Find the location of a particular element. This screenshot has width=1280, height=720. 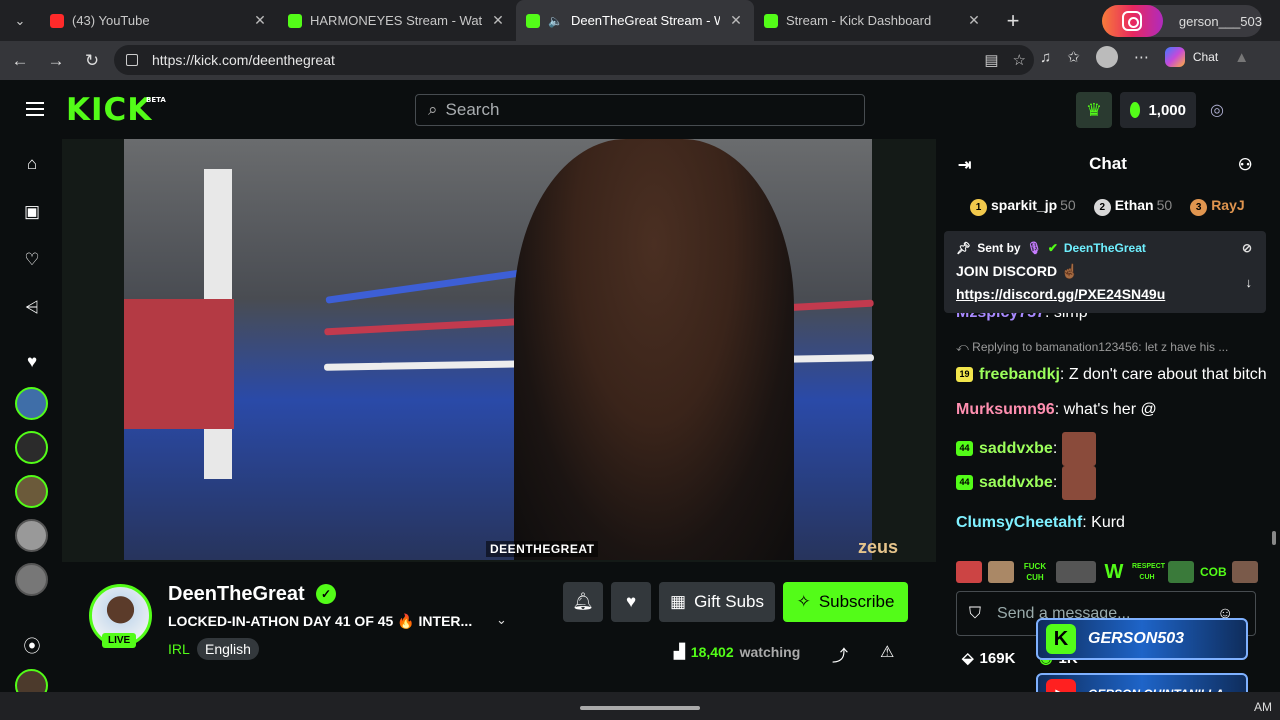

points-button: 1,000 is located at coordinates (1158, 110).